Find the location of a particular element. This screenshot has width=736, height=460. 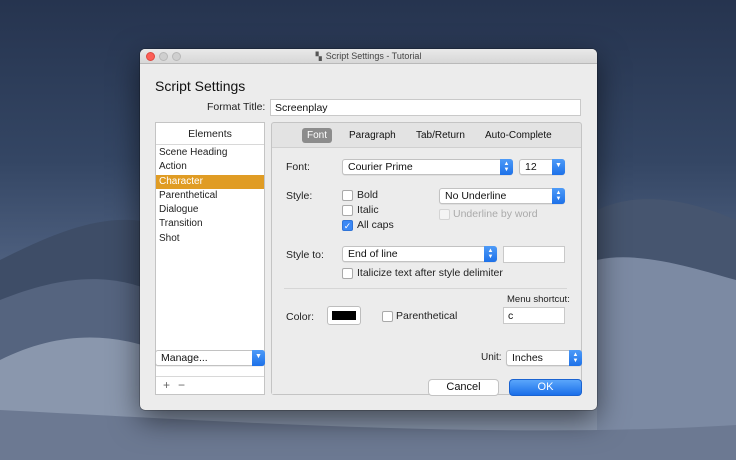

document-icon: ▚ is located at coordinates (318, 56).